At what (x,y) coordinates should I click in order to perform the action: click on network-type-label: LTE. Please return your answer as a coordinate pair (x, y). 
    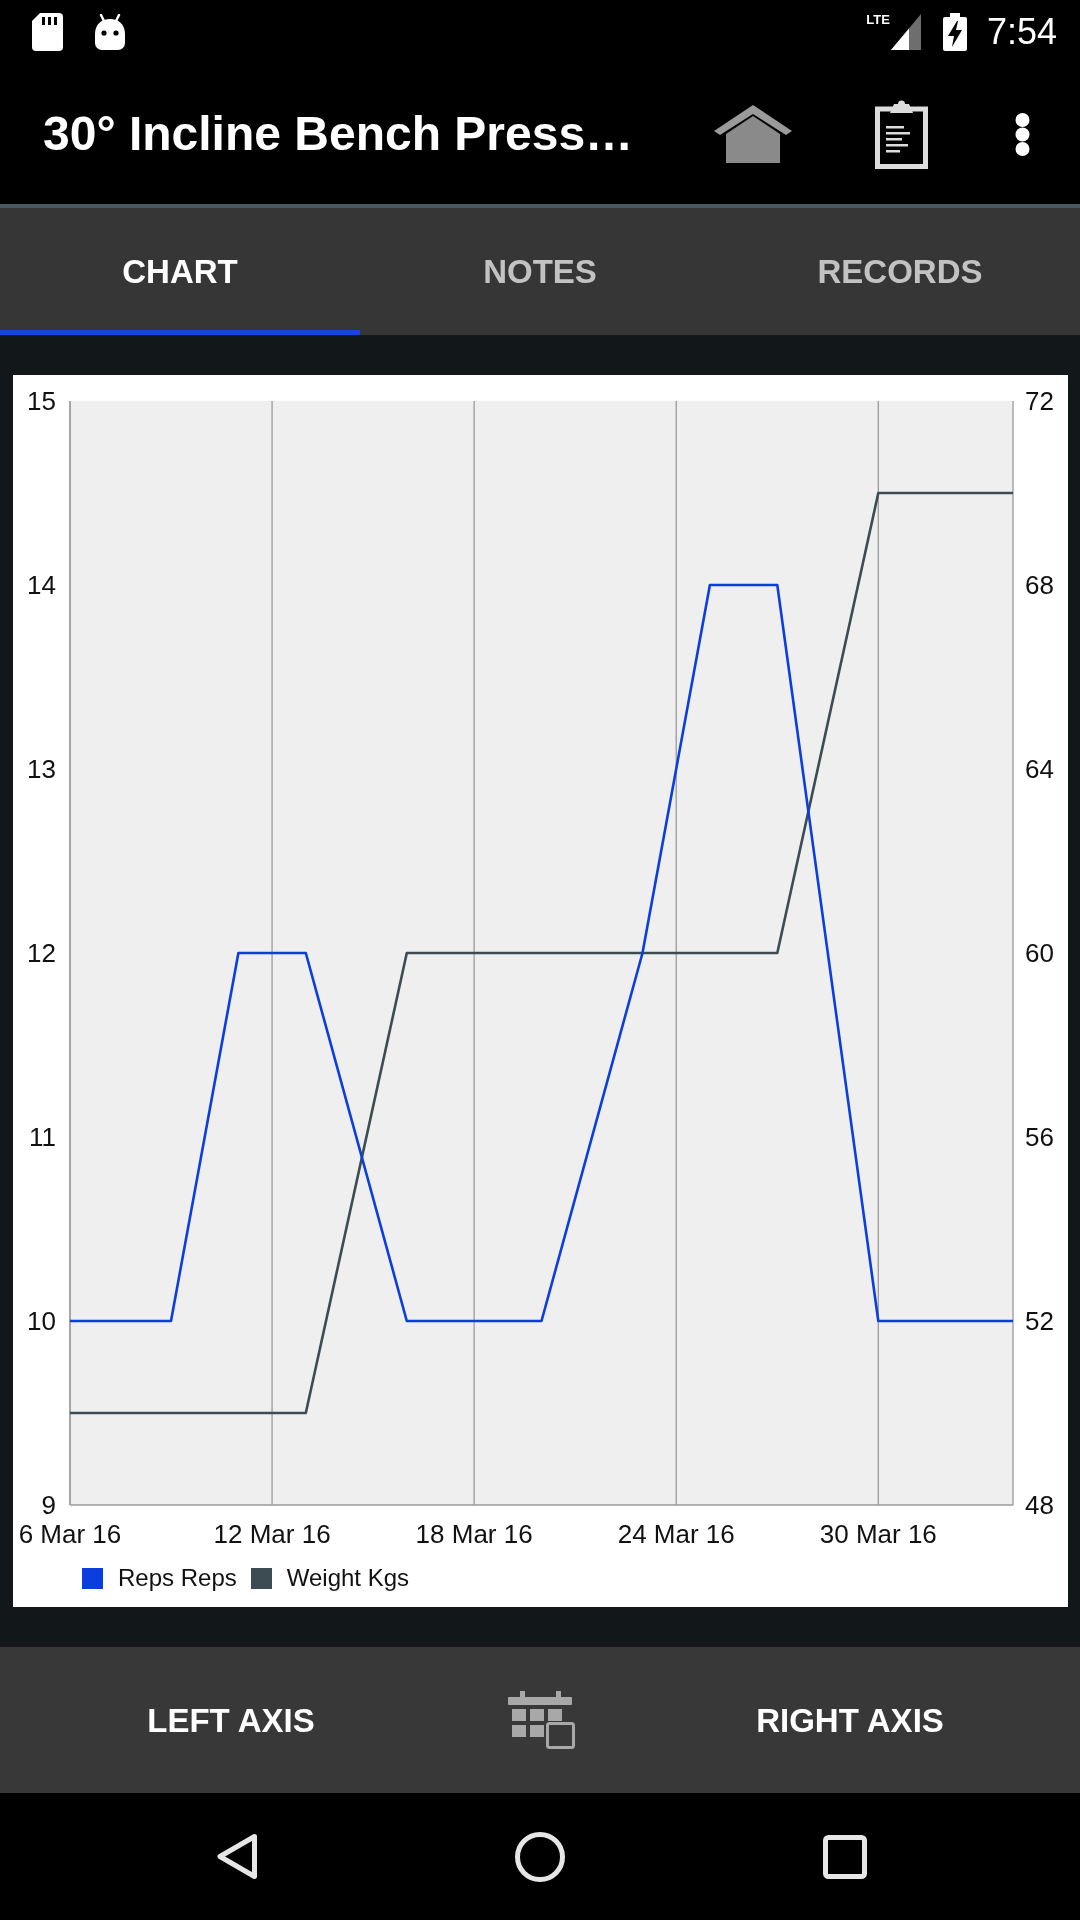
    Looking at the image, I should click on (878, 19).